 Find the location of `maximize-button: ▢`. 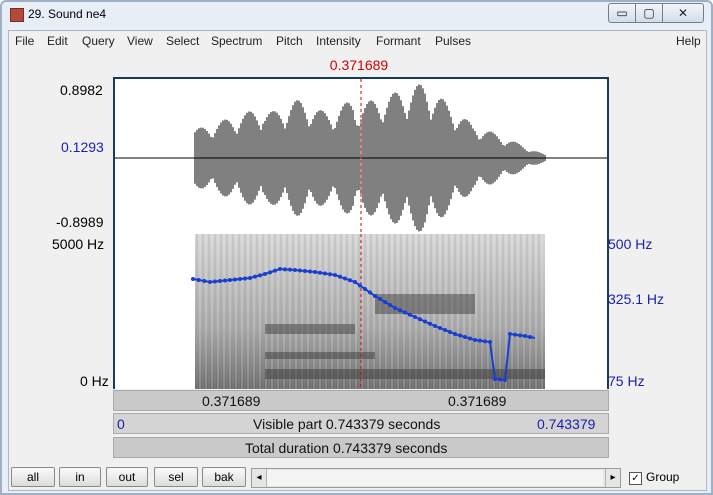

maximize-button: ▢ is located at coordinates (649, 13).